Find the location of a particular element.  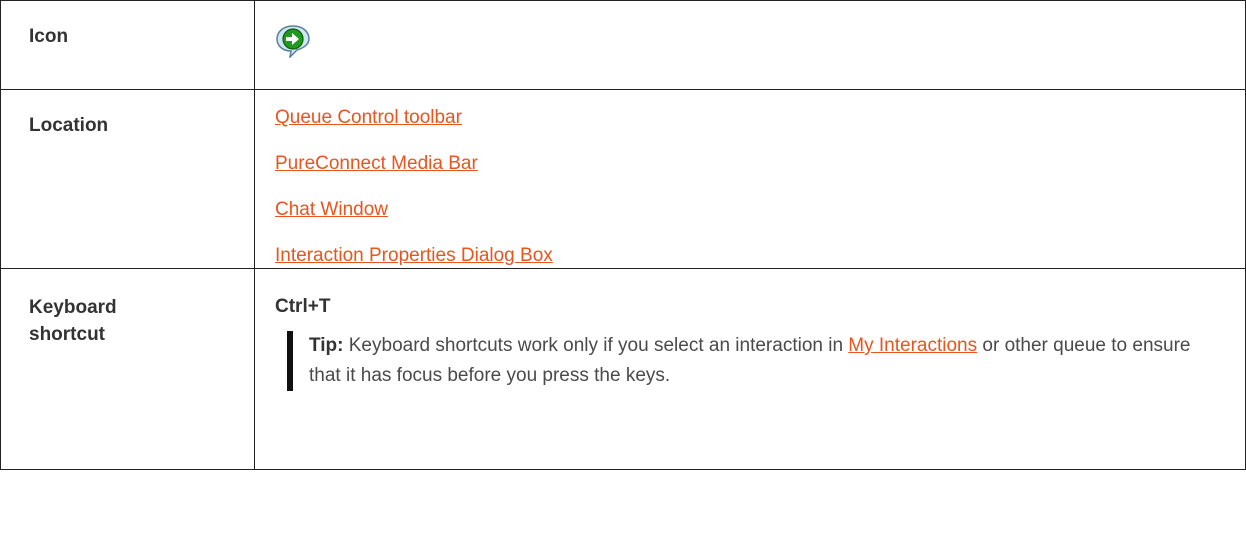

shortcut-keys: Ctrl+T is located at coordinates (303, 306).